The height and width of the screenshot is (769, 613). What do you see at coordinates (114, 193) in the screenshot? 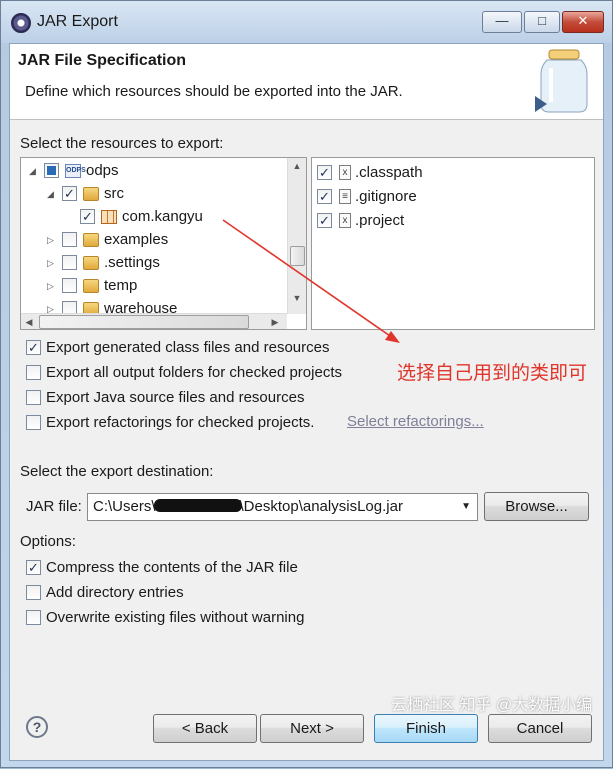
I see `tree-item-label: src` at bounding box center [114, 193].